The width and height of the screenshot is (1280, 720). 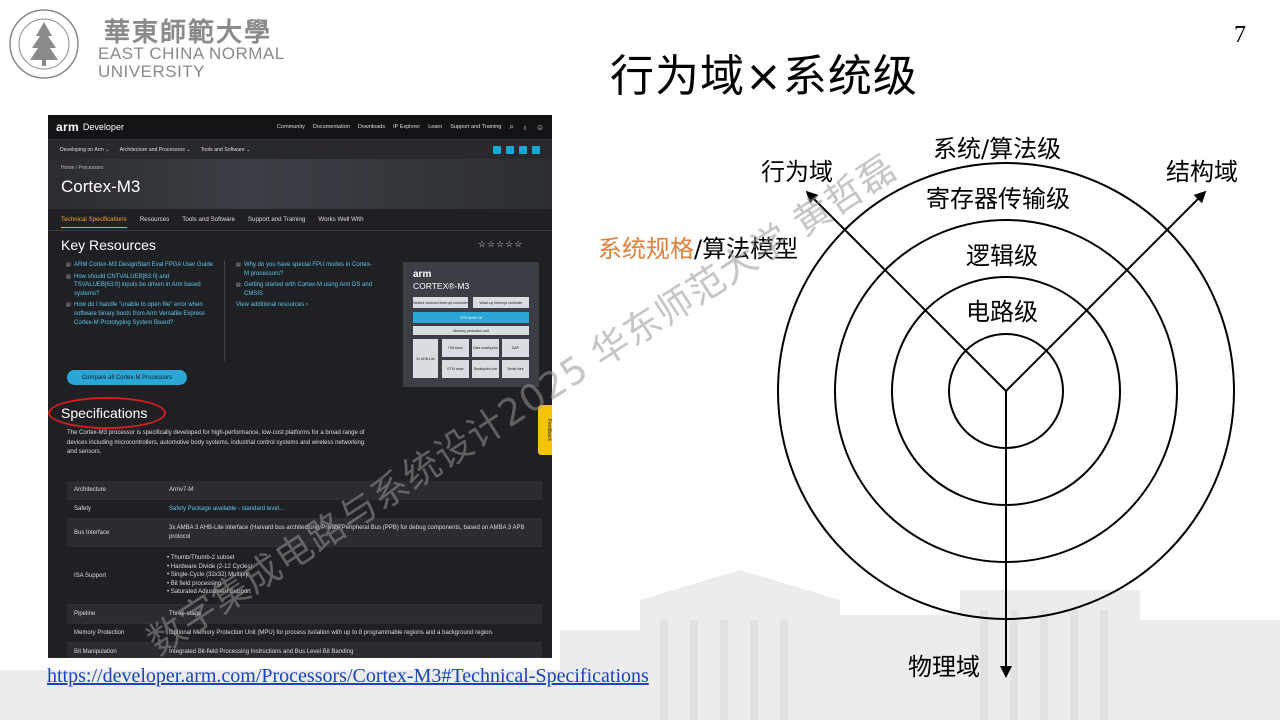 I want to click on register-level-label: 寄存器传输级, so click(x=998, y=199).